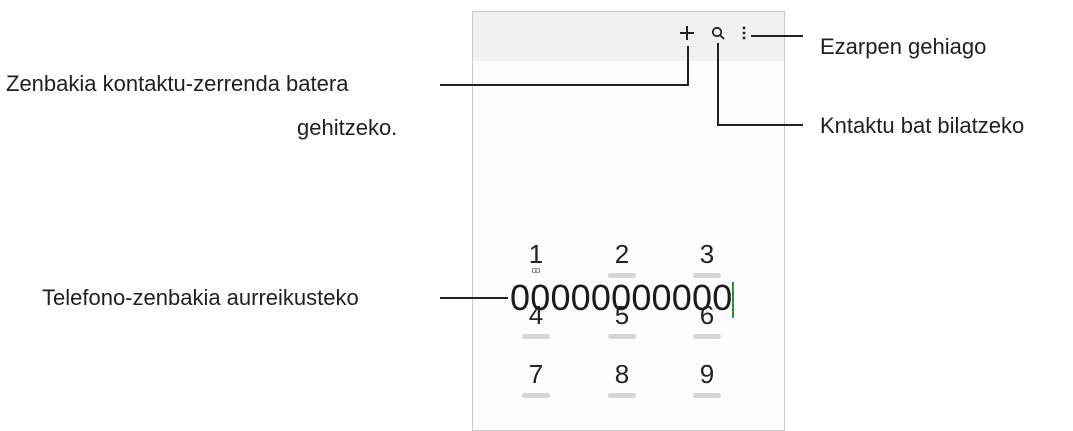  What do you see at coordinates (536, 254) in the screenshot?
I see `key-digit: 1` at bounding box center [536, 254].